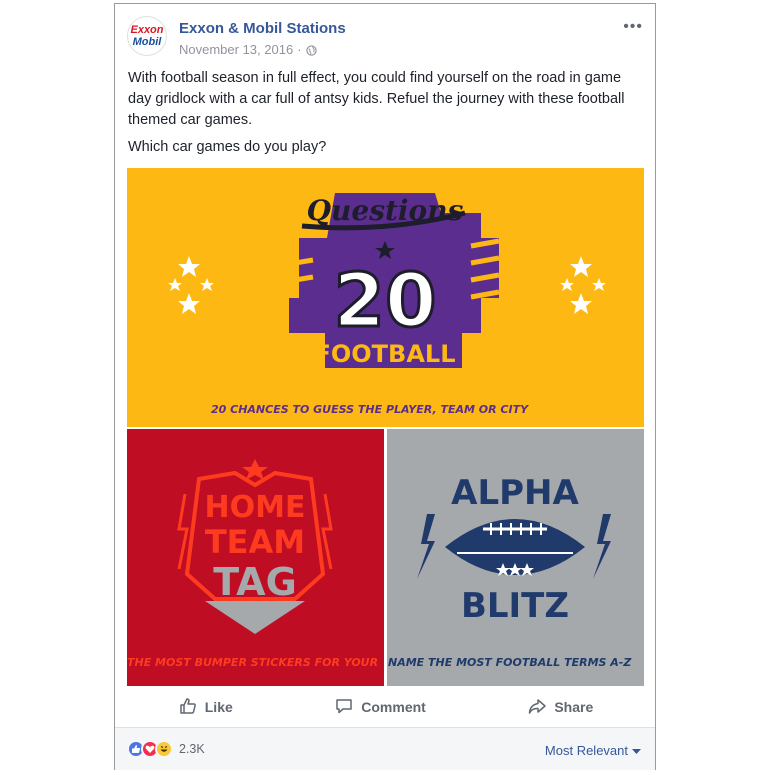 This screenshot has height=775, width=768. What do you see at coordinates (147, 29) in the screenshot?
I see `avatar-logo-exxon: Exxon` at bounding box center [147, 29].